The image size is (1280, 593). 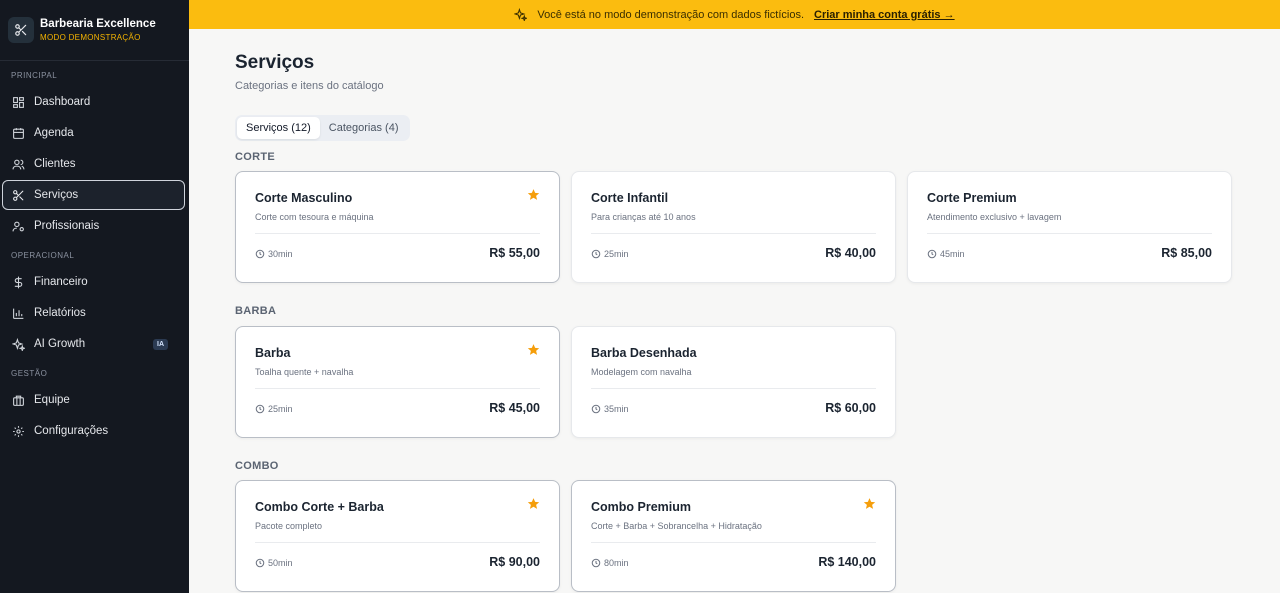 What do you see at coordinates (278, 128) in the screenshot?
I see `tab-servicos: Serviços (12)` at bounding box center [278, 128].